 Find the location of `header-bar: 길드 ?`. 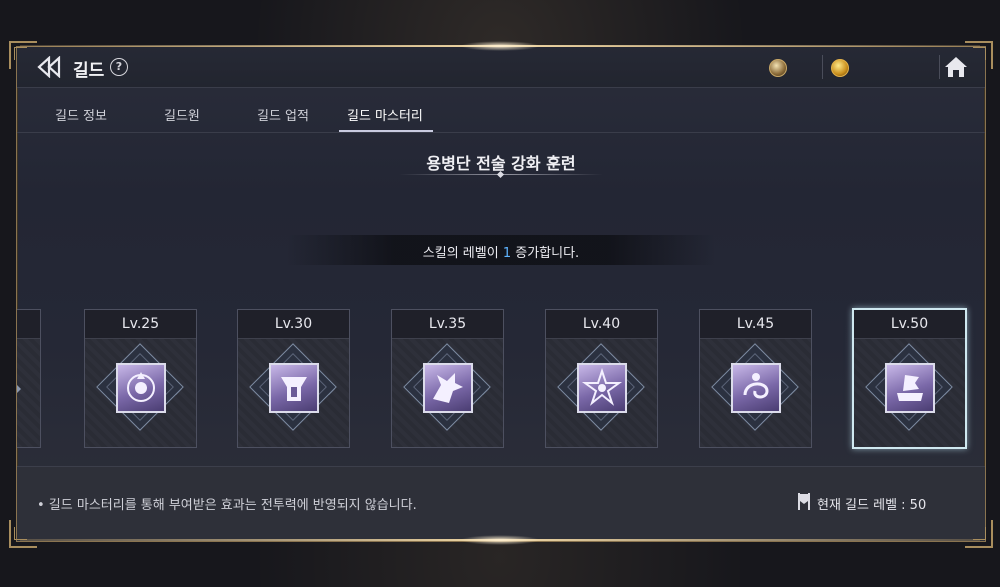

header-bar: 길드 ? is located at coordinates (501, 67).